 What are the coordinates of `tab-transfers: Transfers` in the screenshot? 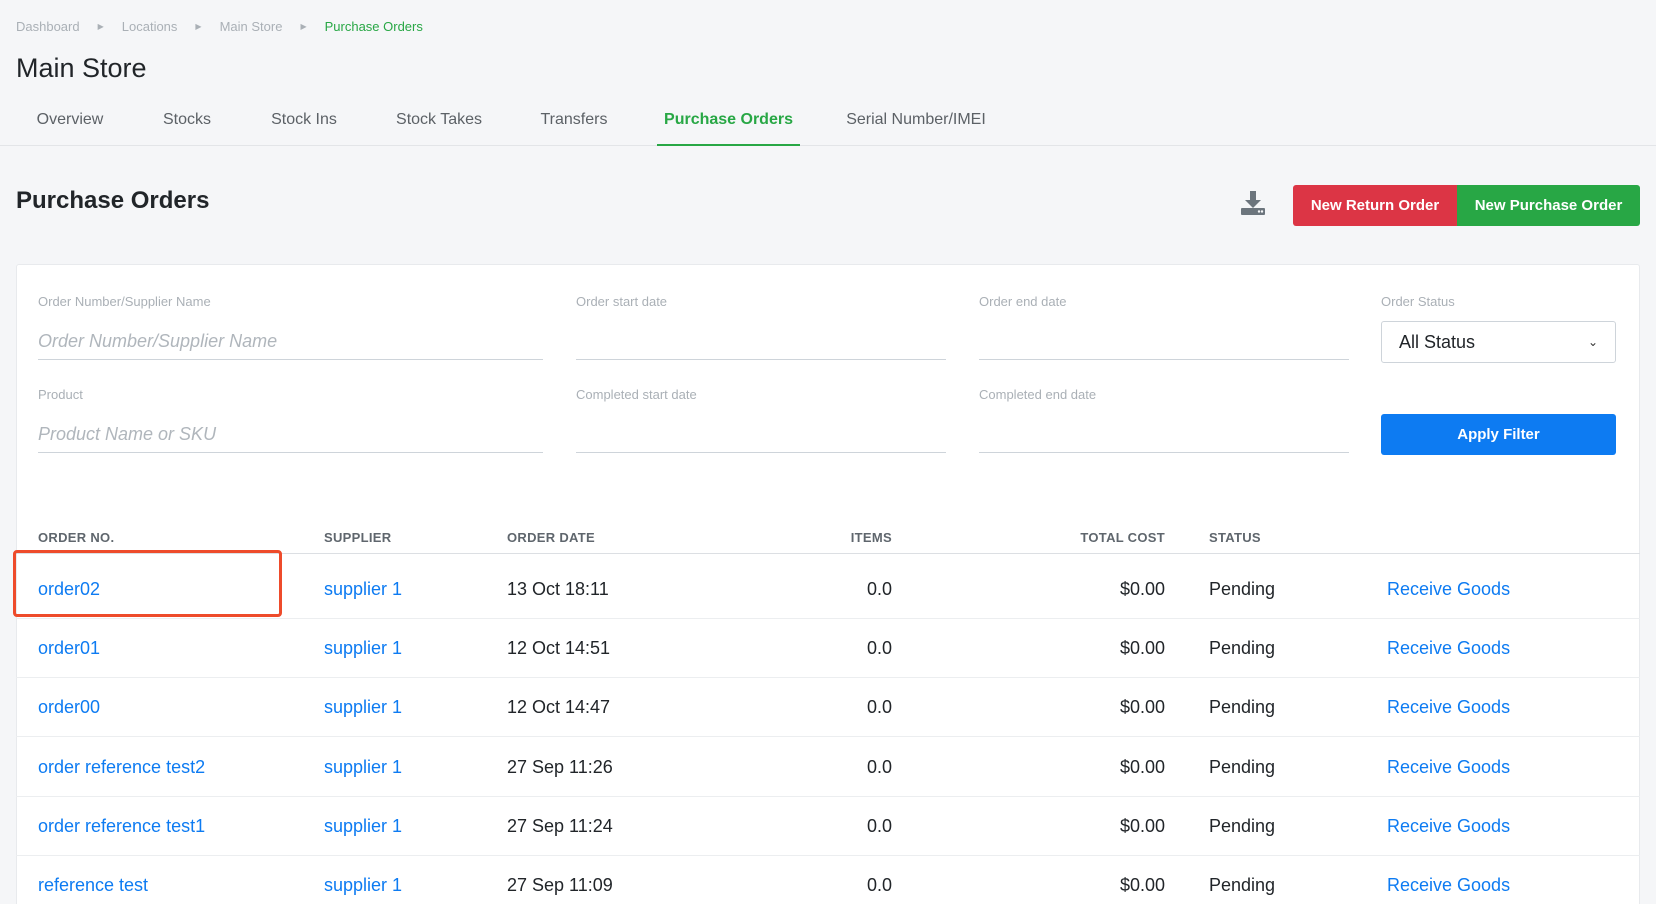 It's located at (574, 123).